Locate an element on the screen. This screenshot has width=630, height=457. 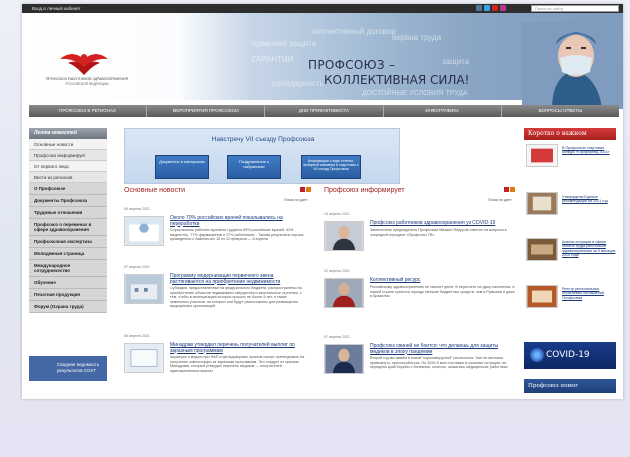
virus-icon is located at coordinates (537, 355).